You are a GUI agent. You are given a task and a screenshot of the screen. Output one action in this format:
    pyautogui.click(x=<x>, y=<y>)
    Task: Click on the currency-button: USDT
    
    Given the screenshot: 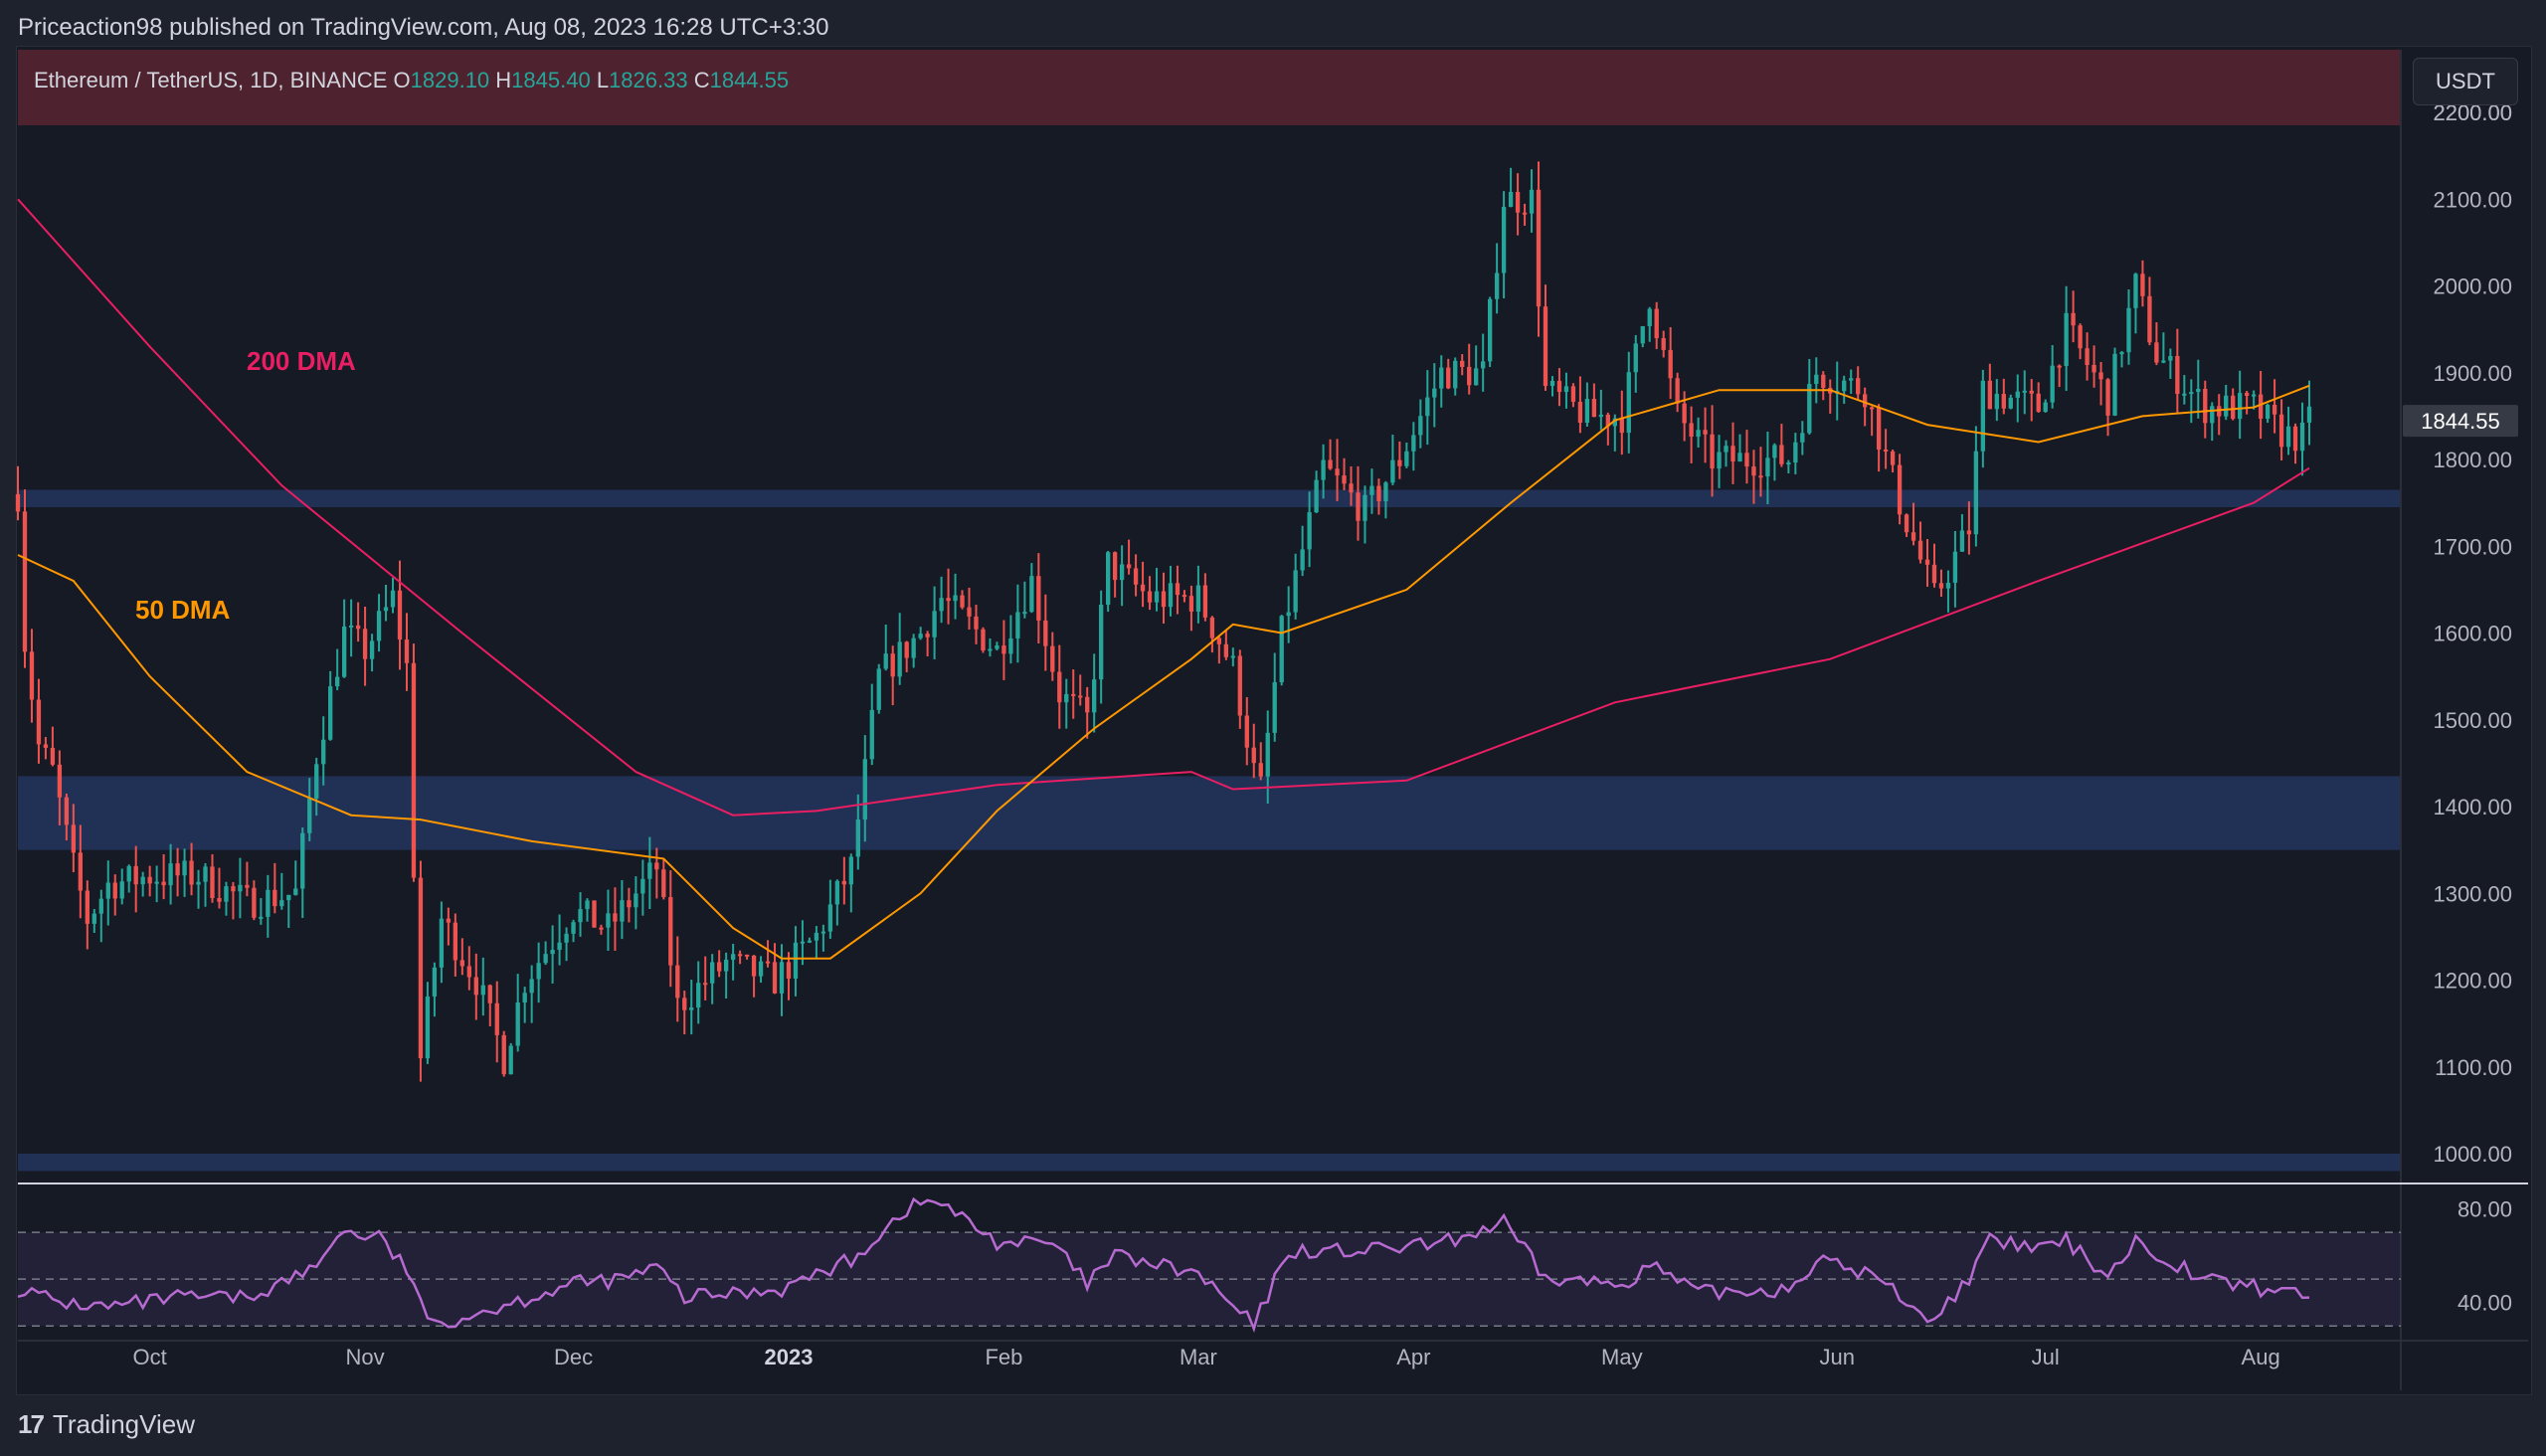 What is the action you would take?
    pyautogui.click(x=2465, y=81)
    